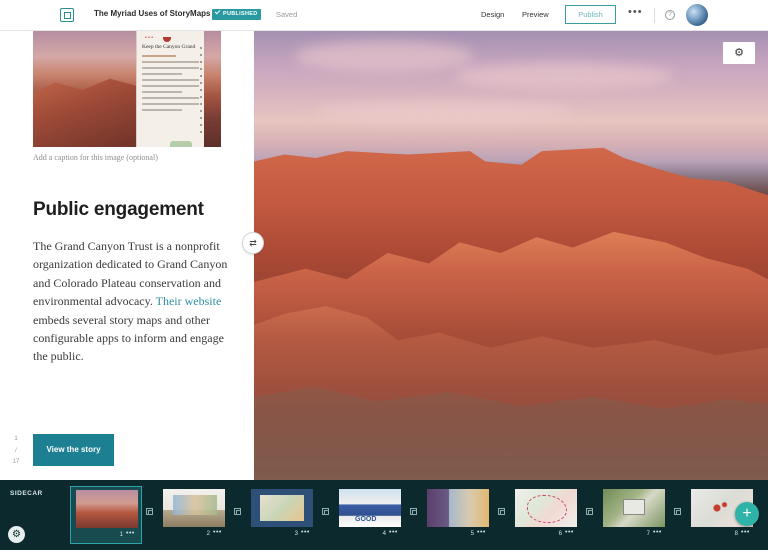 This screenshot has height=550, width=768. Describe the element at coordinates (472, 534) in the screenshot. I see `slide-number: 5` at that location.